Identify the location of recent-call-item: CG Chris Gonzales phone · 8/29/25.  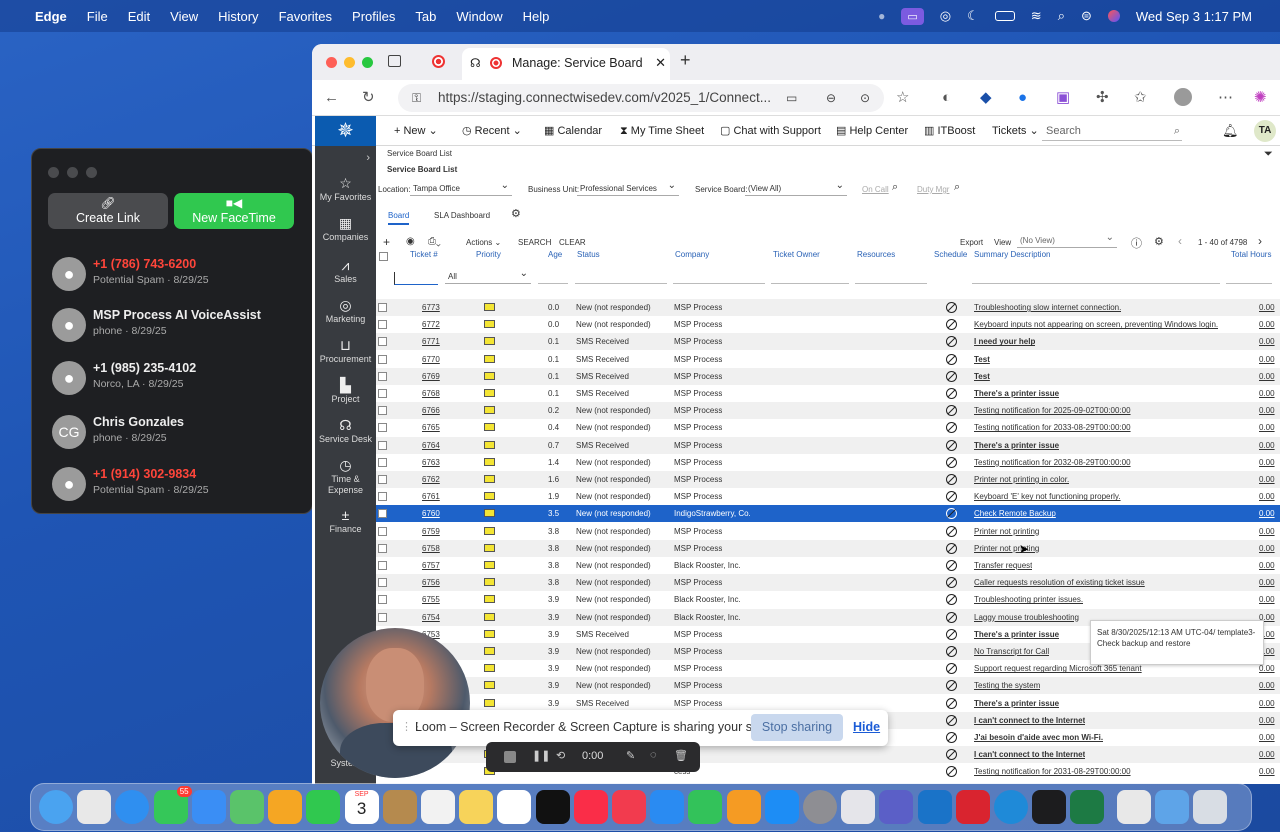
(177, 431).